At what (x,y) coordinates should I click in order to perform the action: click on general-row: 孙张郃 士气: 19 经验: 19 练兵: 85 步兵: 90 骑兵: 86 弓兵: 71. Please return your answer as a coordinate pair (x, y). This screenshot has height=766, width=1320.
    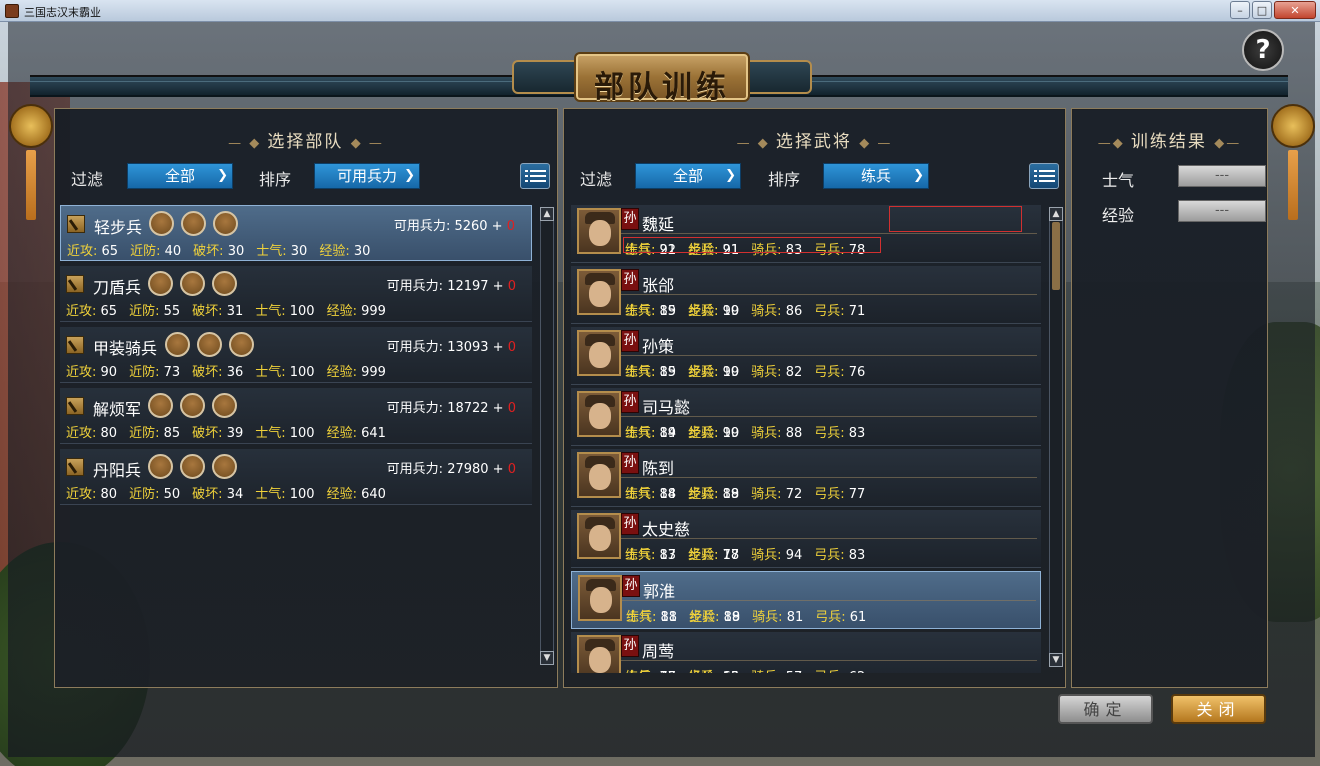
    Looking at the image, I should click on (806, 295).